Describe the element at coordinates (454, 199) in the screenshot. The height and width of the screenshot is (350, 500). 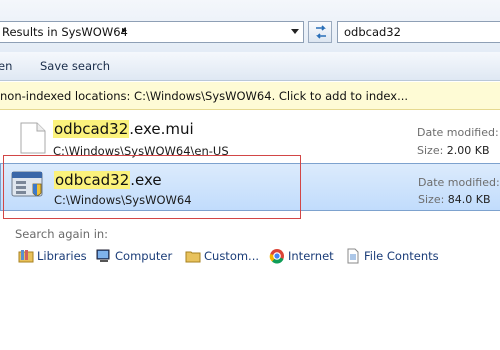
I see `size-label: Size: 84.0 KB` at that location.